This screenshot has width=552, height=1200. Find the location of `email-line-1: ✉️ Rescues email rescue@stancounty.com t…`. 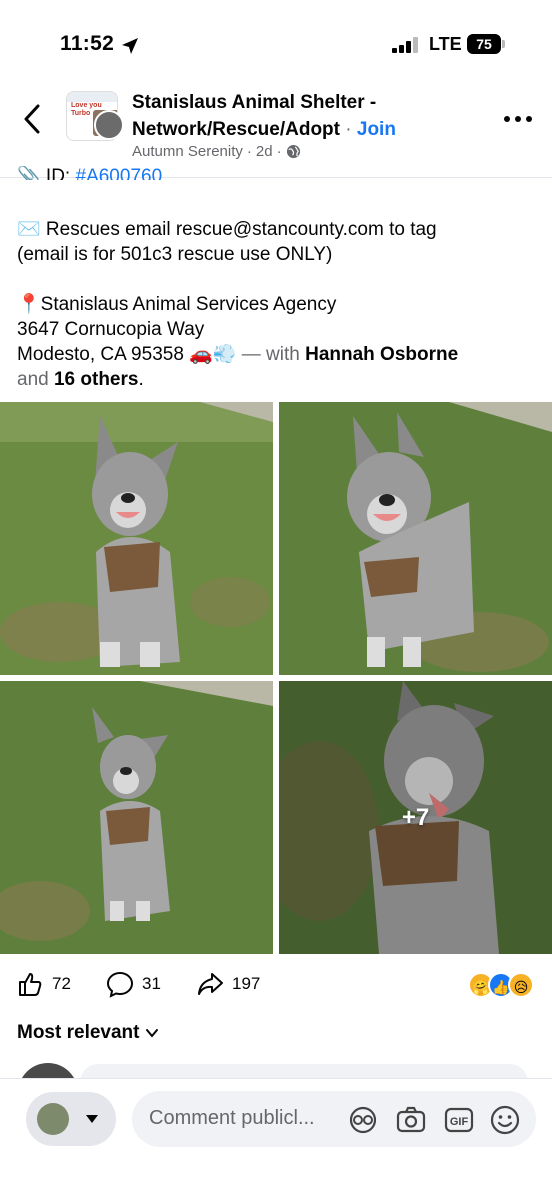

email-line-1: ✉️ Rescues email rescue@stancounty.com t… is located at coordinates (227, 229).